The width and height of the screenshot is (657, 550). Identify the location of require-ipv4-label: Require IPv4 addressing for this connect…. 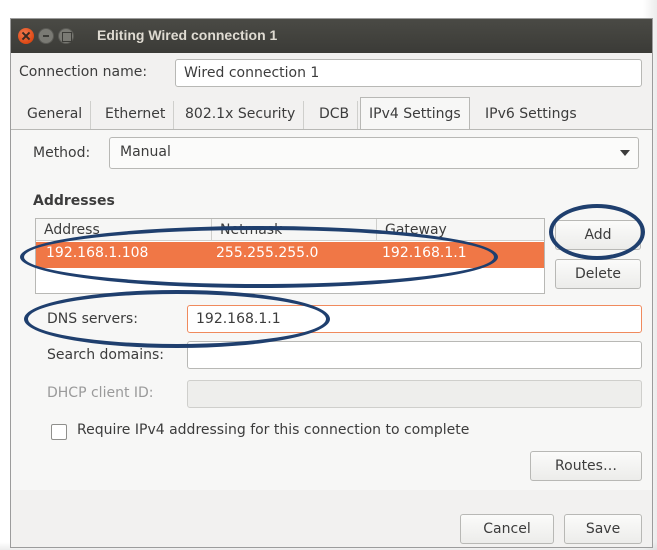
(273, 430).